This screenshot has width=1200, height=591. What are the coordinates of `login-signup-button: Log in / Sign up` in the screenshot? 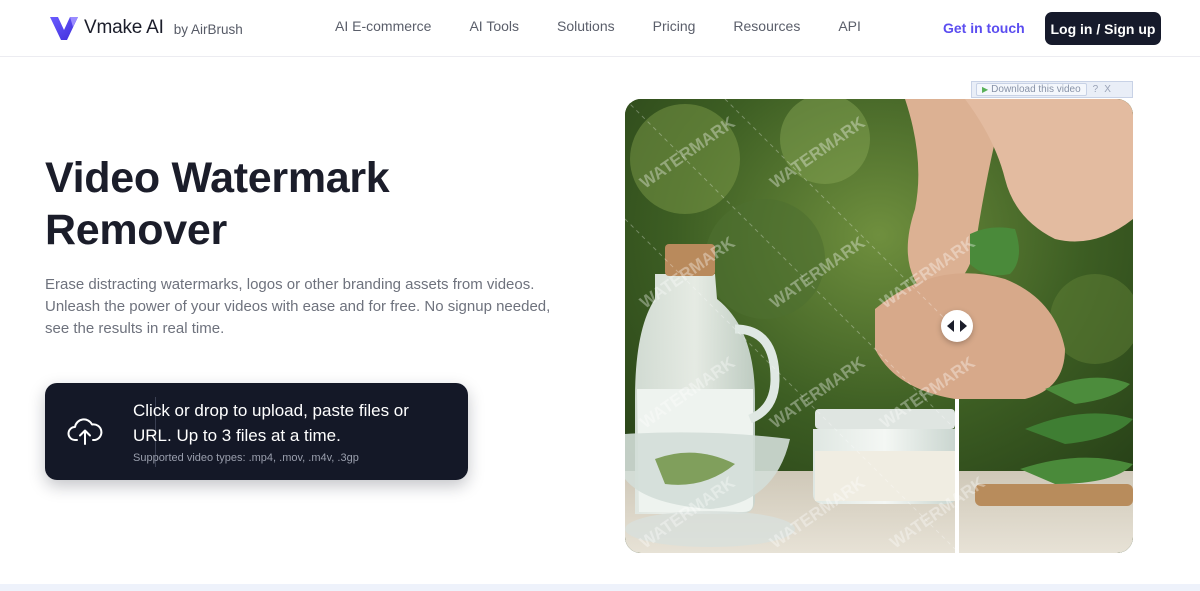 It's located at (1103, 28).